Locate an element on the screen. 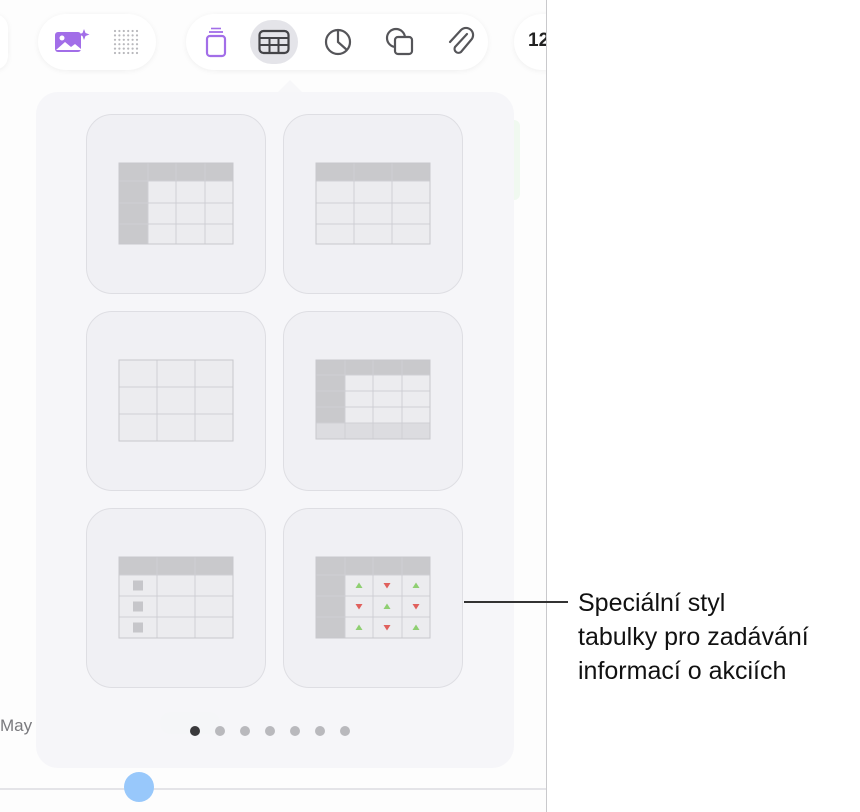  table-body is located at coordinates (176, 400).